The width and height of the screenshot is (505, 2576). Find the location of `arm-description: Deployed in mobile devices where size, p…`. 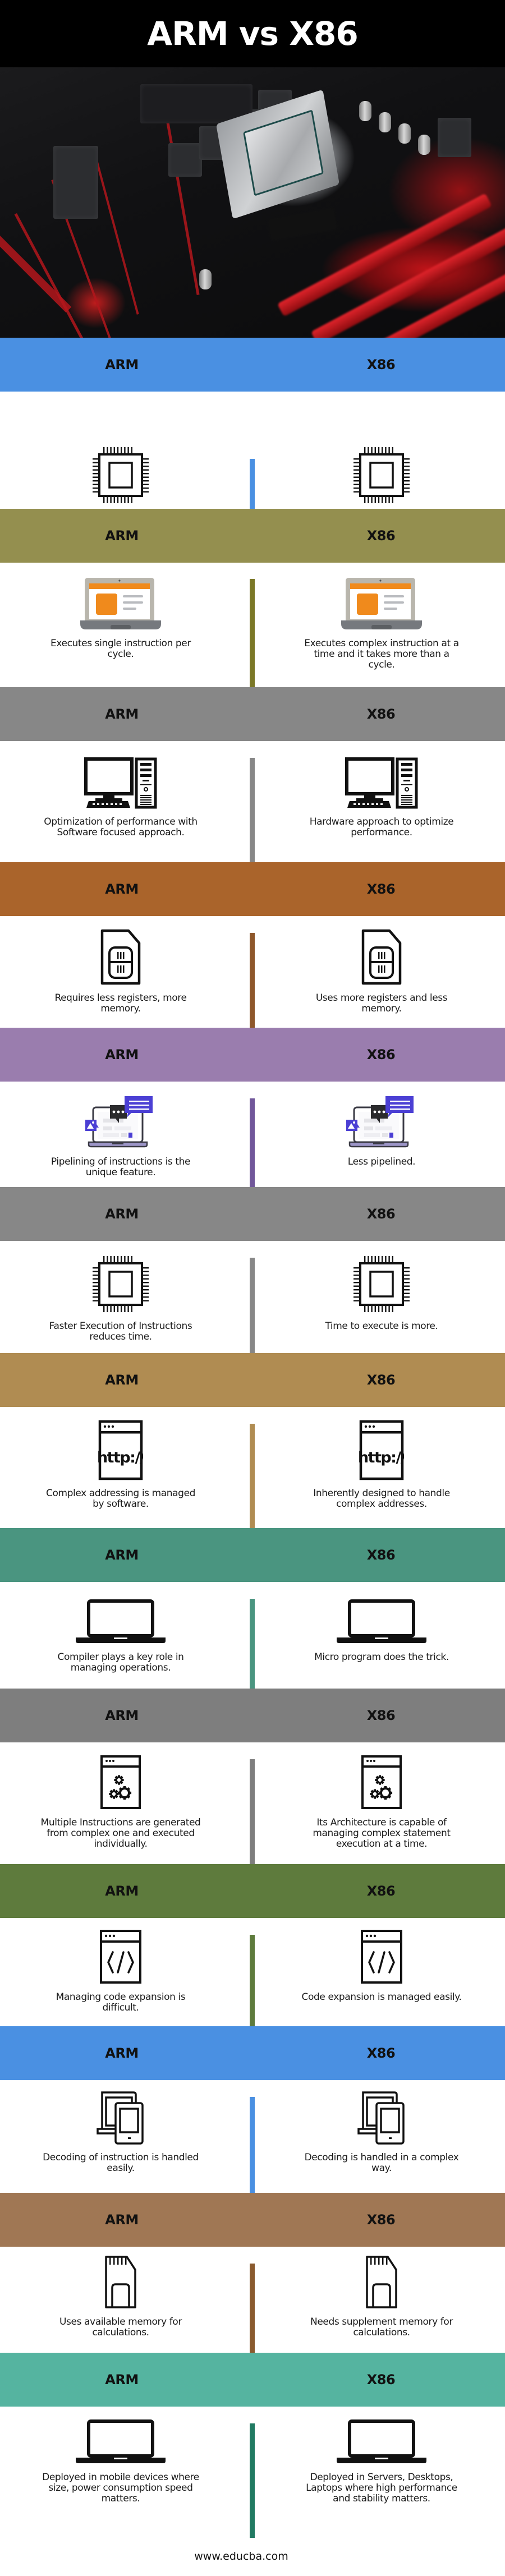

arm-description: Deployed in mobile devices where size, p… is located at coordinates (120, 2488).